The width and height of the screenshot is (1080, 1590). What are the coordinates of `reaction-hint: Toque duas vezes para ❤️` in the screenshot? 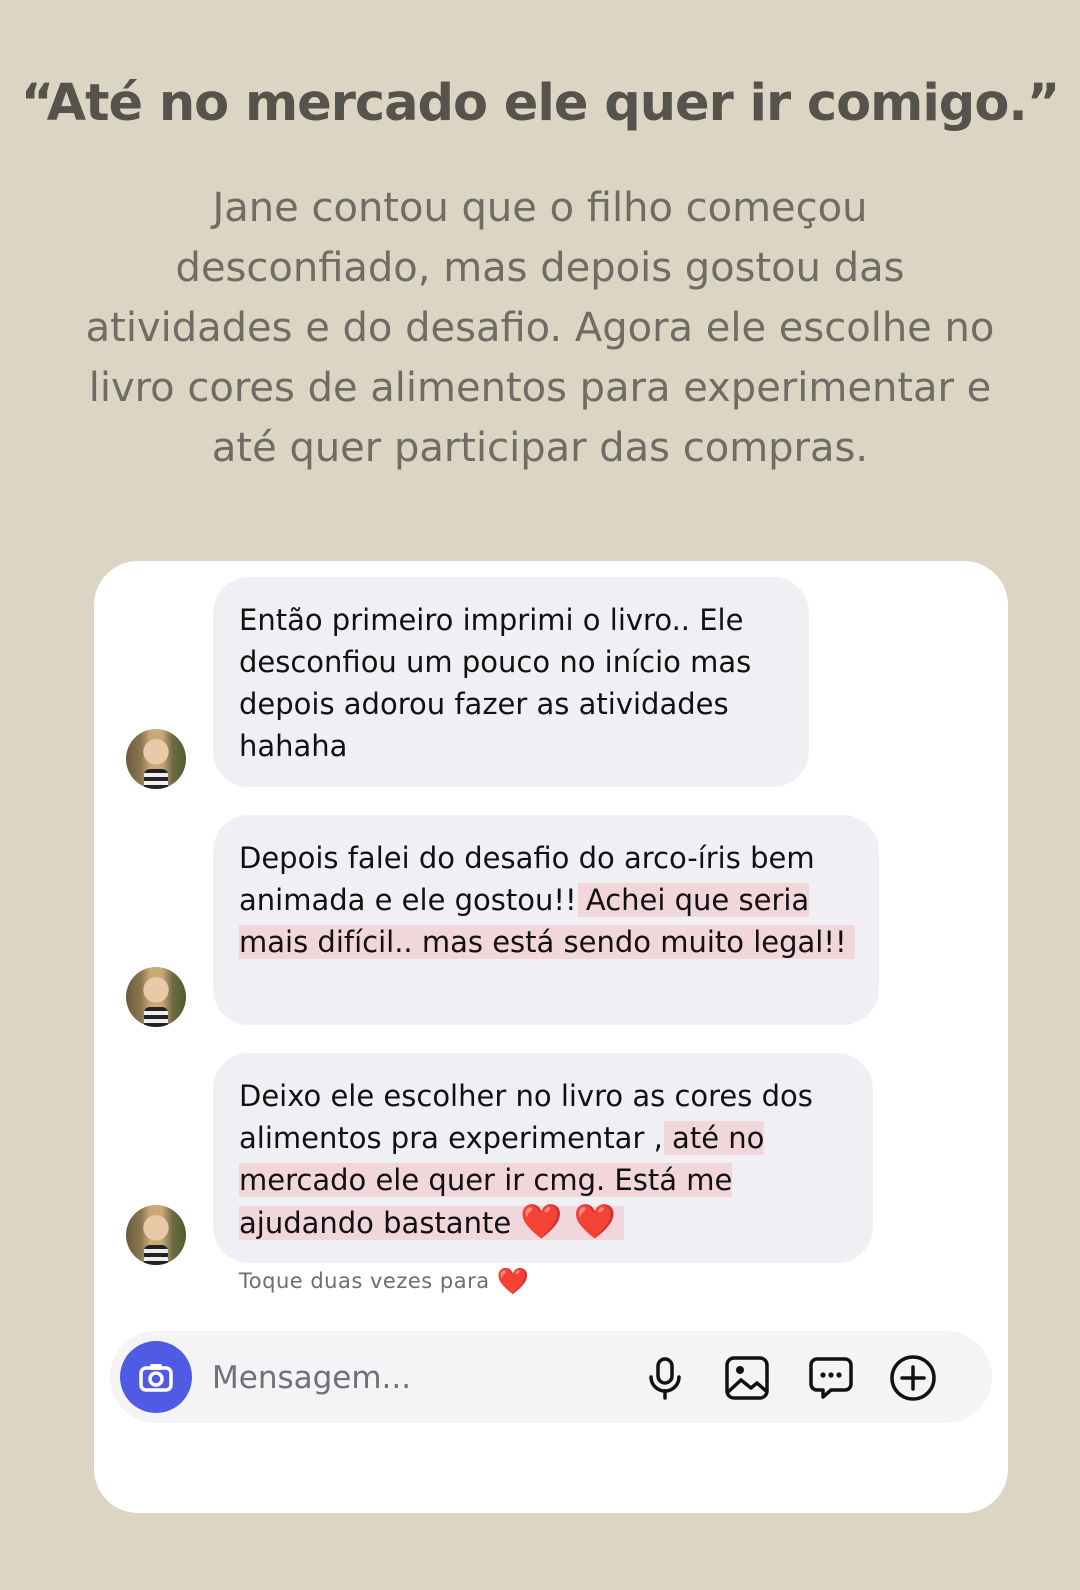 It's located at (384, 1282).